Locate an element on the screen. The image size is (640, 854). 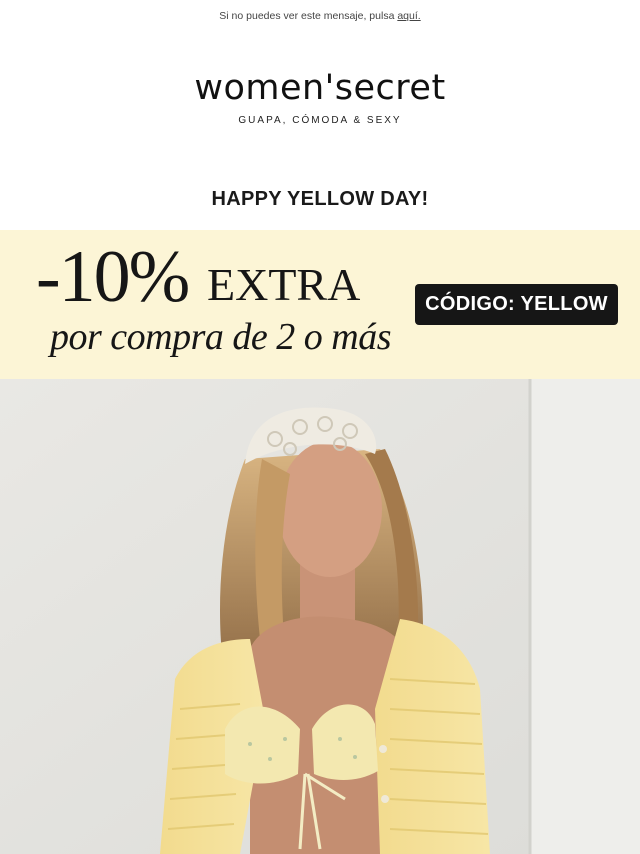
promo-percent: -10% is located at coordinates (113, 277).